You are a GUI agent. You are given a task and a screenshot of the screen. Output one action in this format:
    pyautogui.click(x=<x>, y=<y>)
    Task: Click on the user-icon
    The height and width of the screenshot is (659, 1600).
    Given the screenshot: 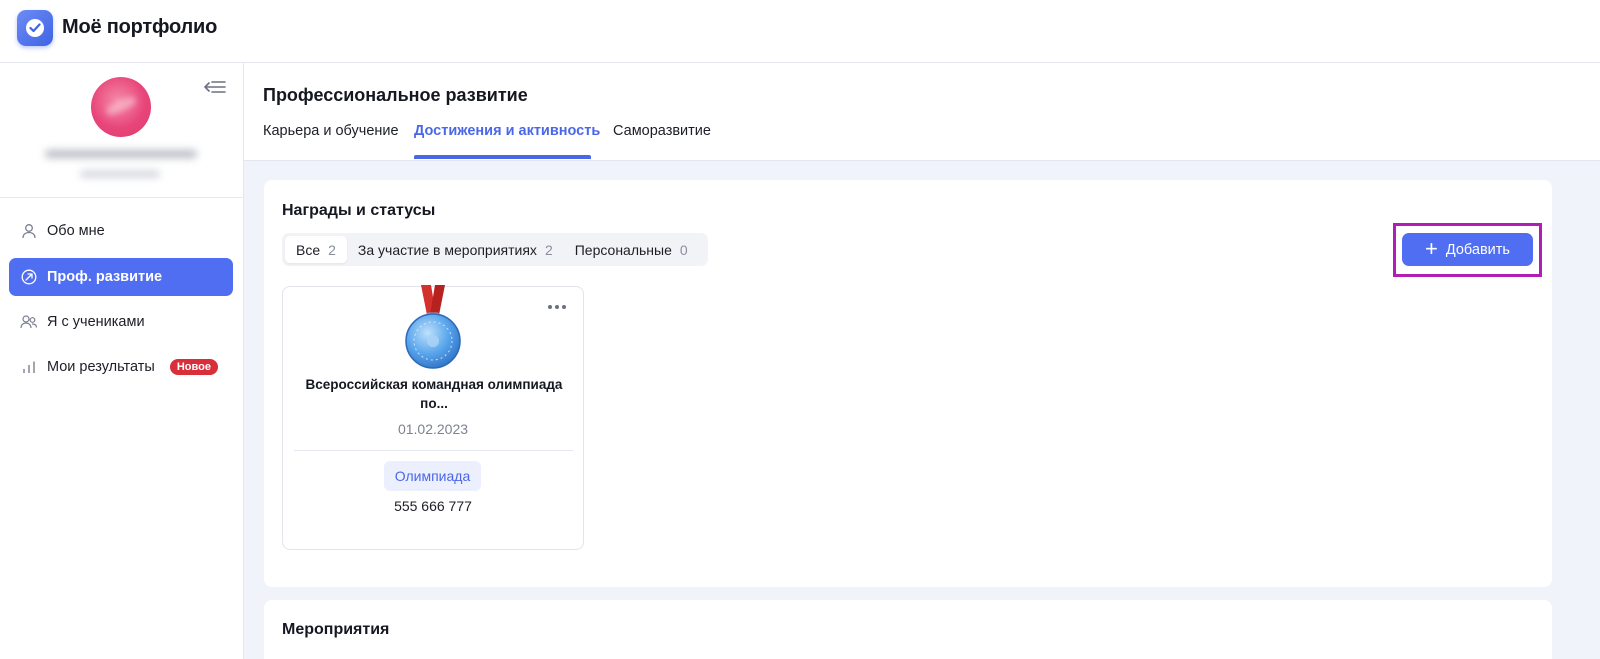 What is the action you would take?
    pyautogui.click(x=29, y=231)
    